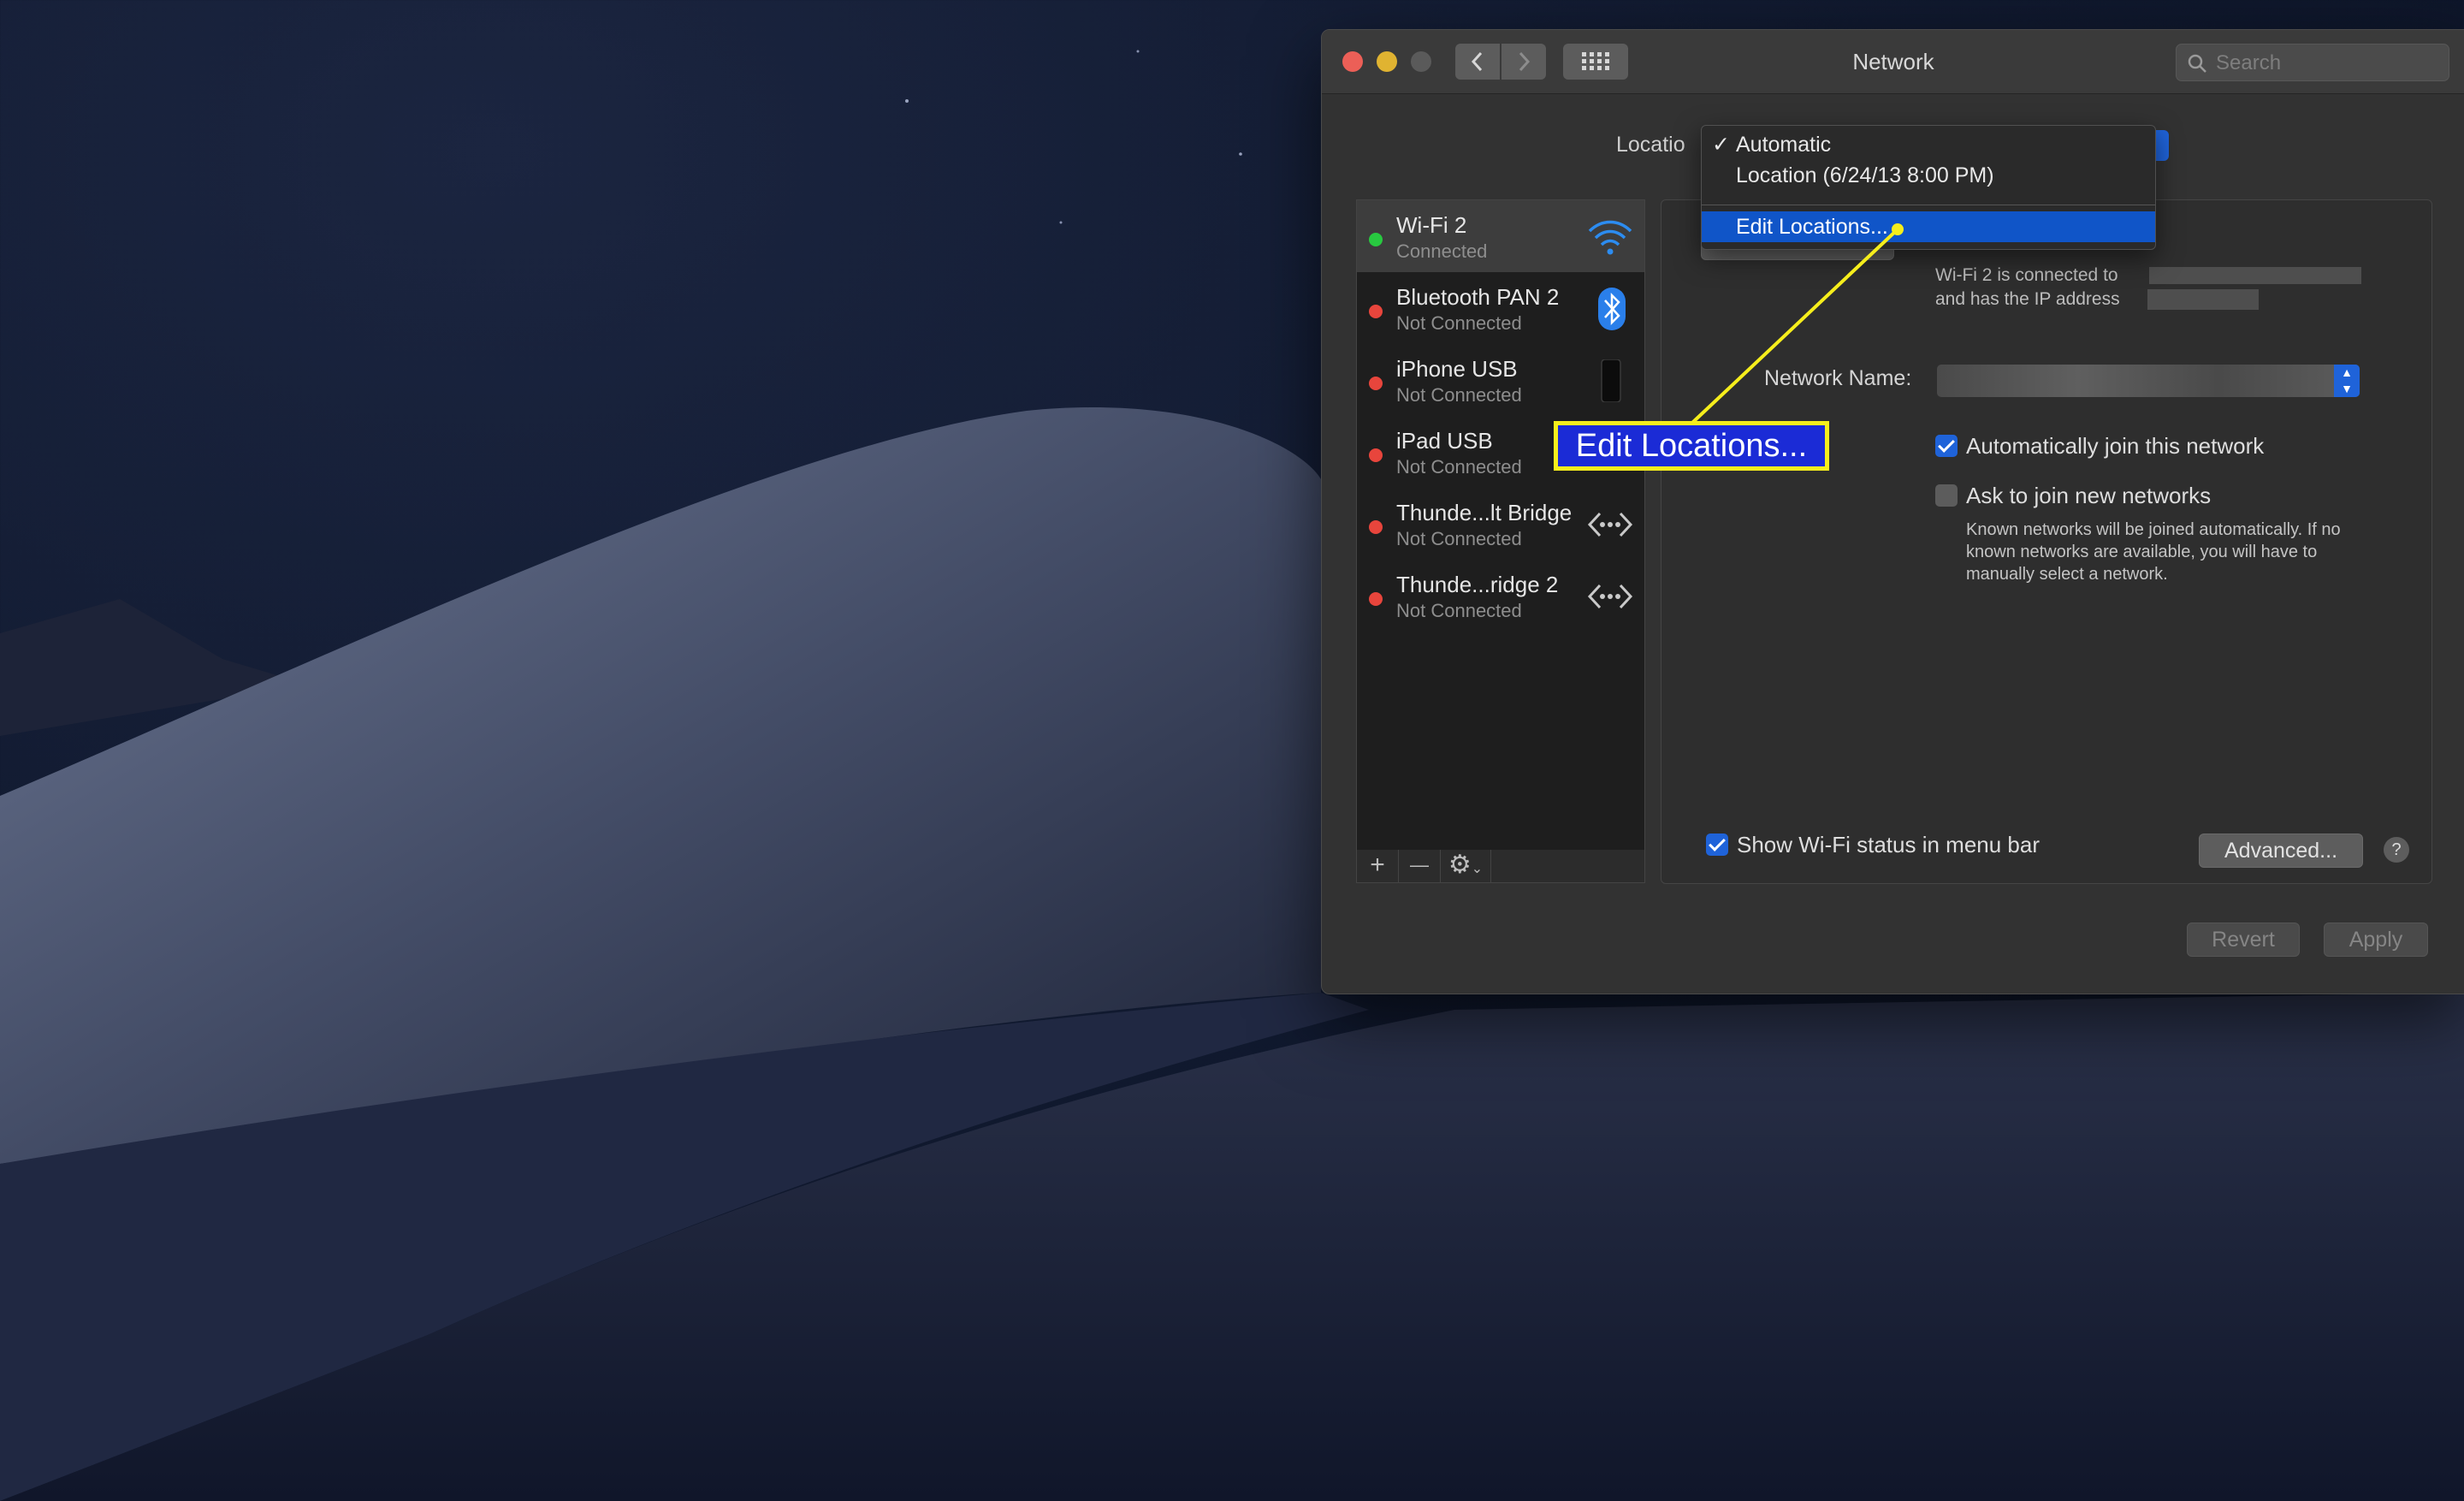  I want to click on show-wifi-status-label: Show Wi-Fi status in menu bar, so click(1888, 845).